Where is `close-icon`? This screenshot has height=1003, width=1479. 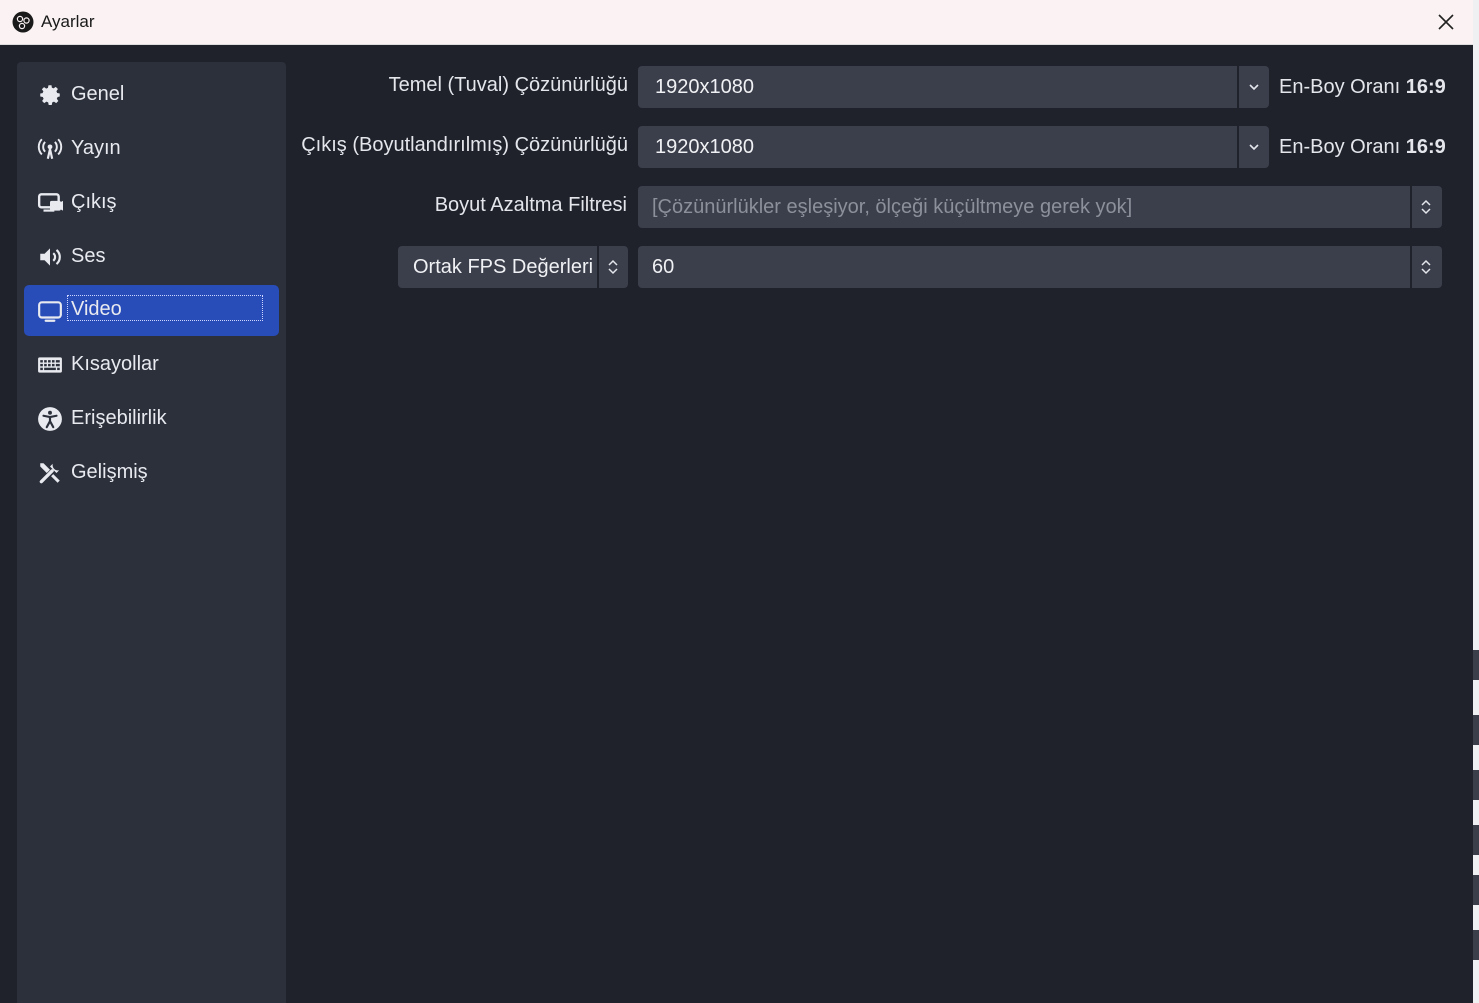
close-icon is located at coordinates (1446, 22).